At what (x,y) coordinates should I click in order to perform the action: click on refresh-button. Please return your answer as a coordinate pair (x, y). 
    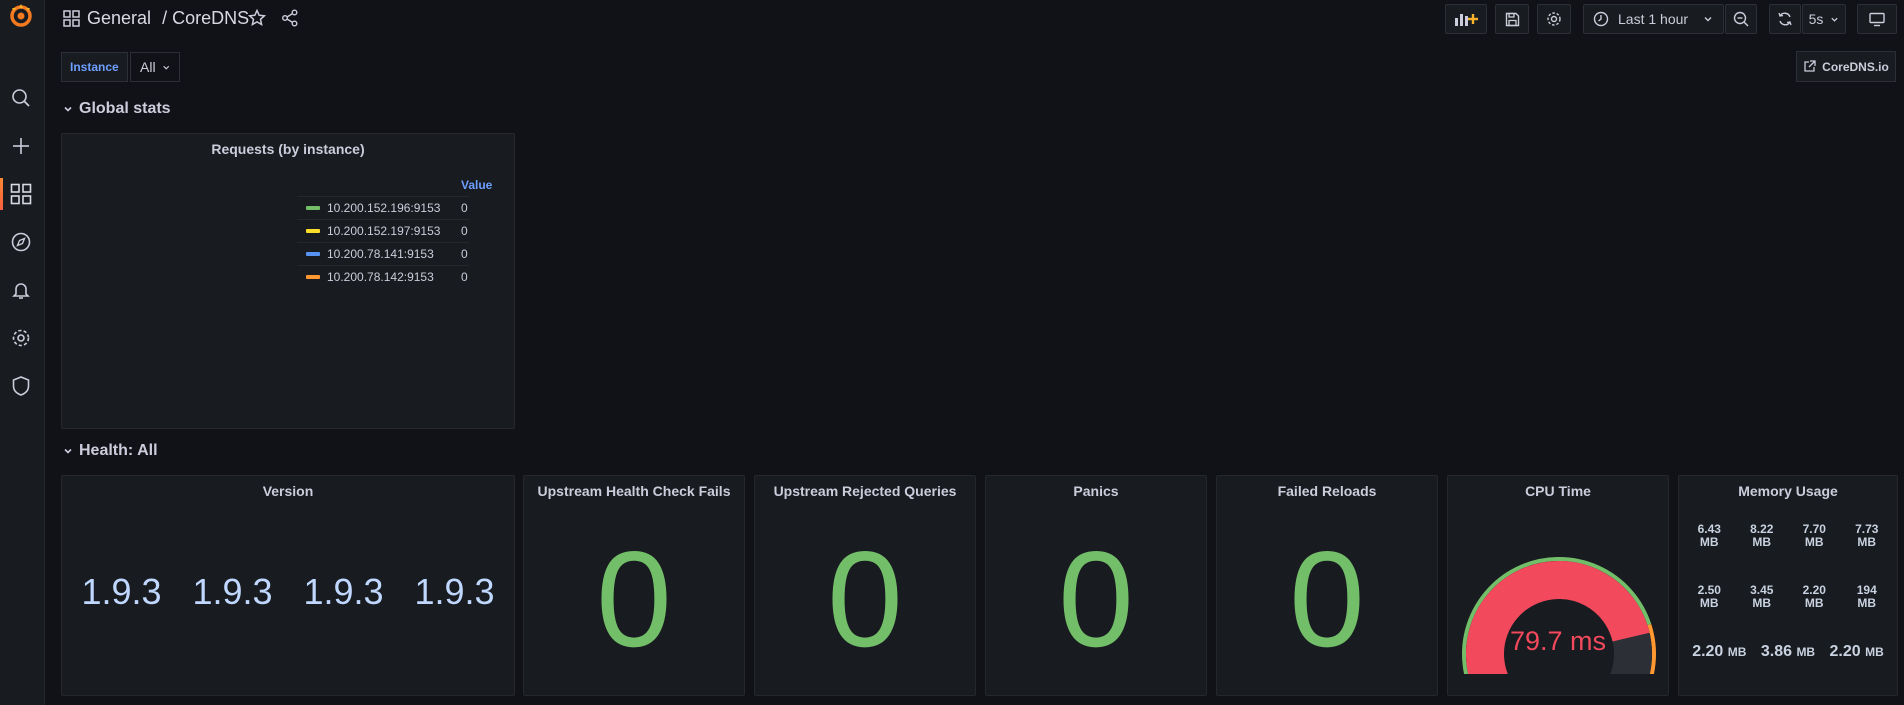
    Looking at the image, I should click on (1785, 19).